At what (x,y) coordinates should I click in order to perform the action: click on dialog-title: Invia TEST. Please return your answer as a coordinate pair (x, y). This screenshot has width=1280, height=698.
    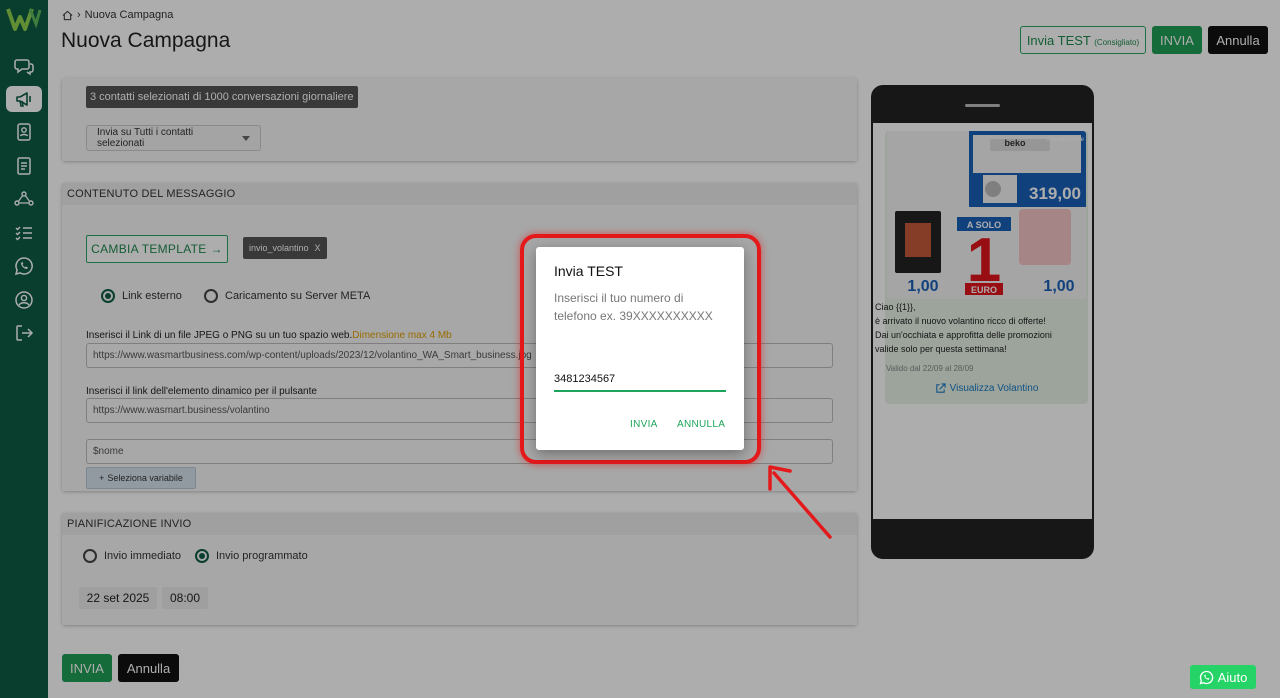
    Looking at the image, I should click on (588, 271).